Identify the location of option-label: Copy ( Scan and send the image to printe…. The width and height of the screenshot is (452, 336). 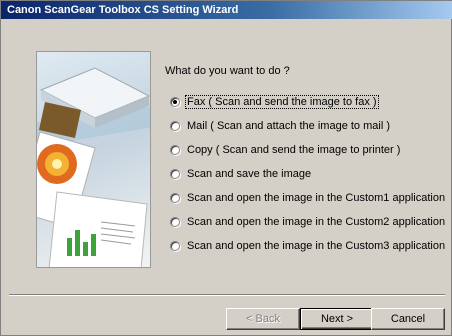
(294, 150).